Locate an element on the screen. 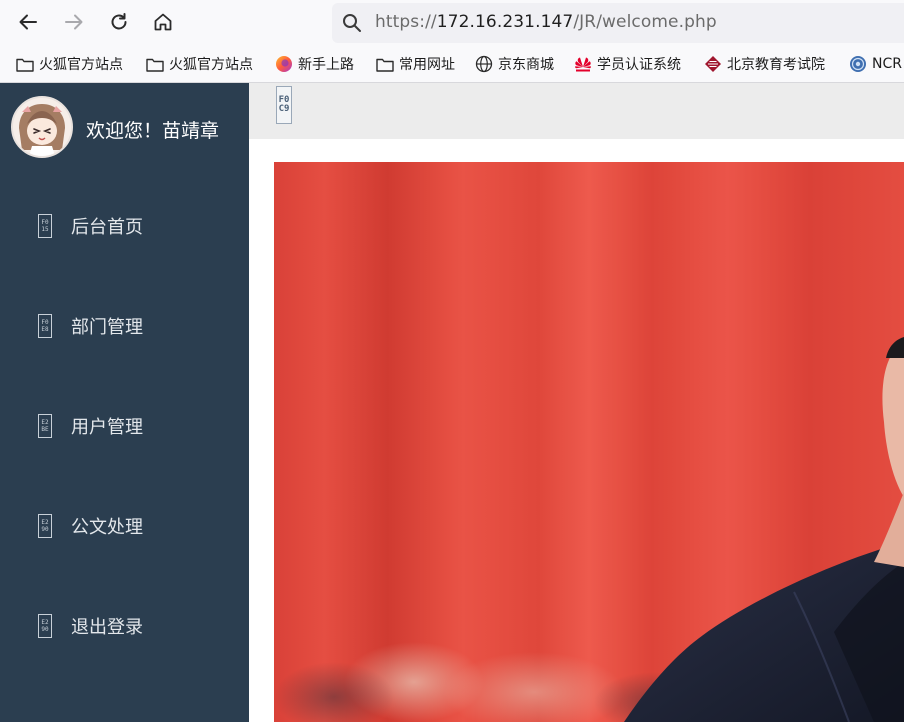 The image size is (904, 722). sidebar-item-users: E2 BE 用户管理 is located at coordinates (124, 426).